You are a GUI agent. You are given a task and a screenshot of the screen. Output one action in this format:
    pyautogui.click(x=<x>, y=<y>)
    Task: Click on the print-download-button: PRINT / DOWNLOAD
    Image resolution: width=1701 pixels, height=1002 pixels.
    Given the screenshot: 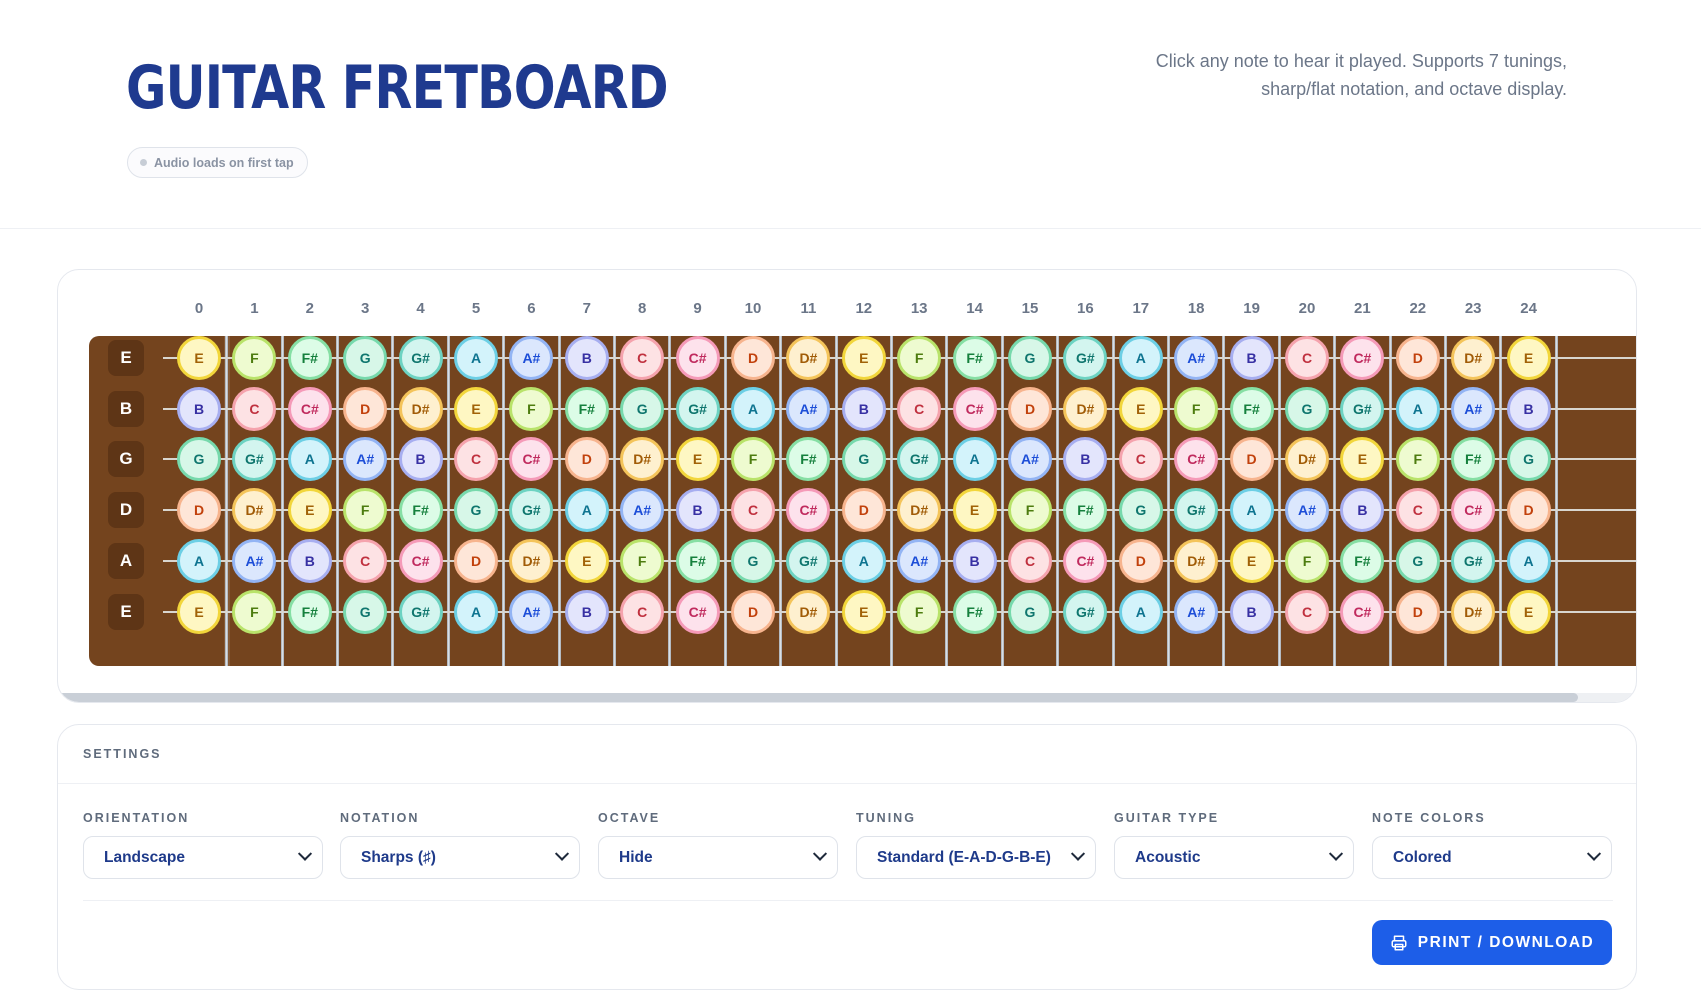 What is the action you would take?
    pyautogui.click(x=1492, y=942)
    